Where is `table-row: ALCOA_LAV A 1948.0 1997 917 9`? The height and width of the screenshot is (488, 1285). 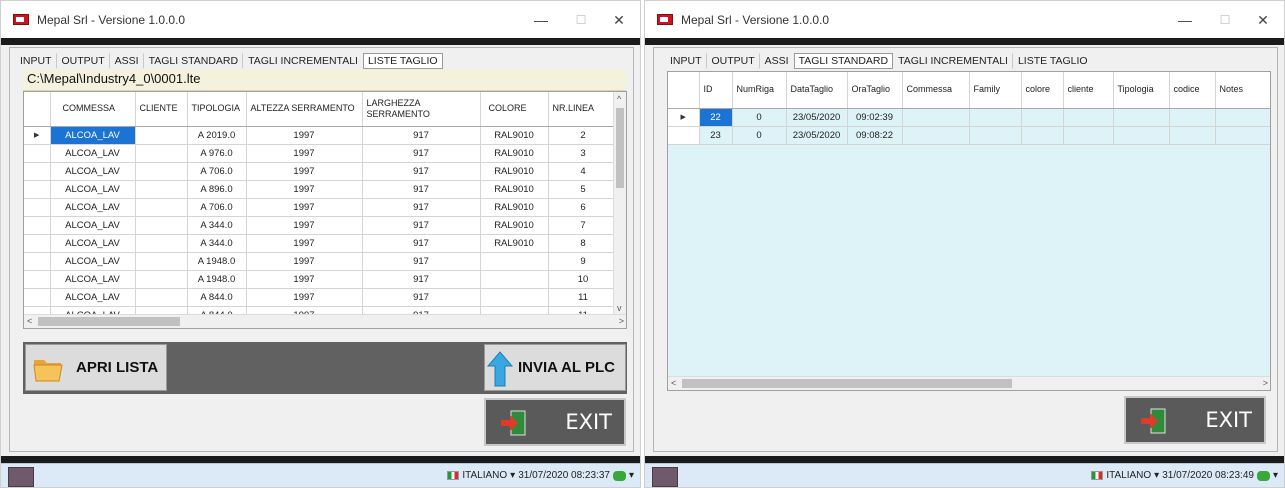 table-row: ALCOA_LAV A 1948.0 1997 917 9 is located at coordinates (321, 261).